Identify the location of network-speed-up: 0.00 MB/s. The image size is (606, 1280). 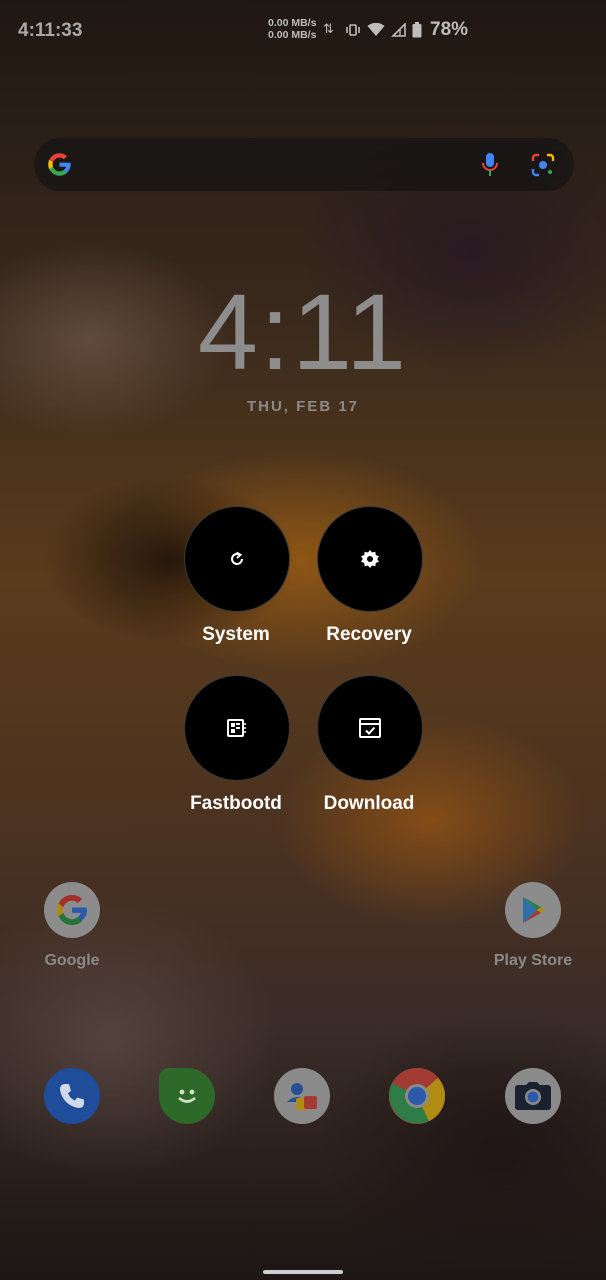
(292, 23).